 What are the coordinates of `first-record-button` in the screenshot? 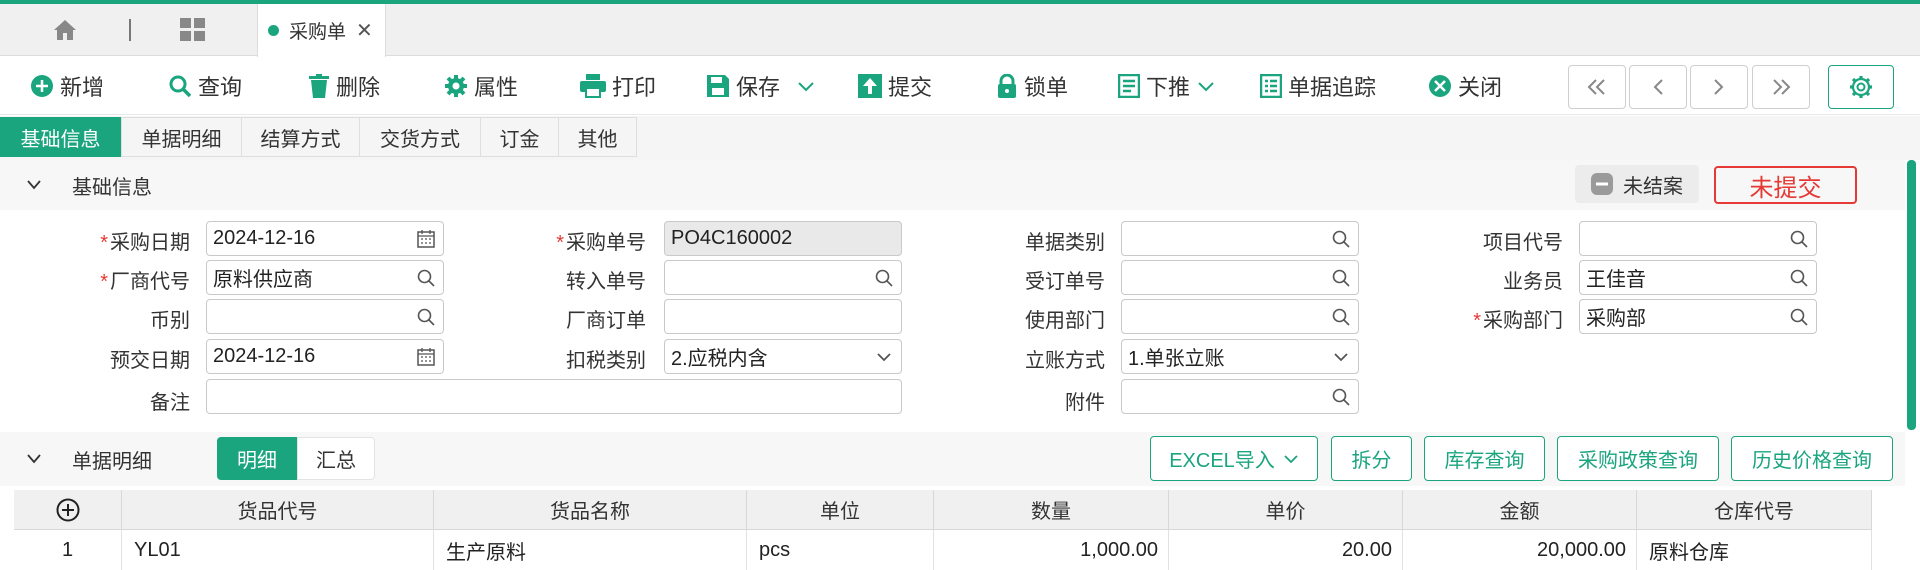 It's located at (1597, 87).